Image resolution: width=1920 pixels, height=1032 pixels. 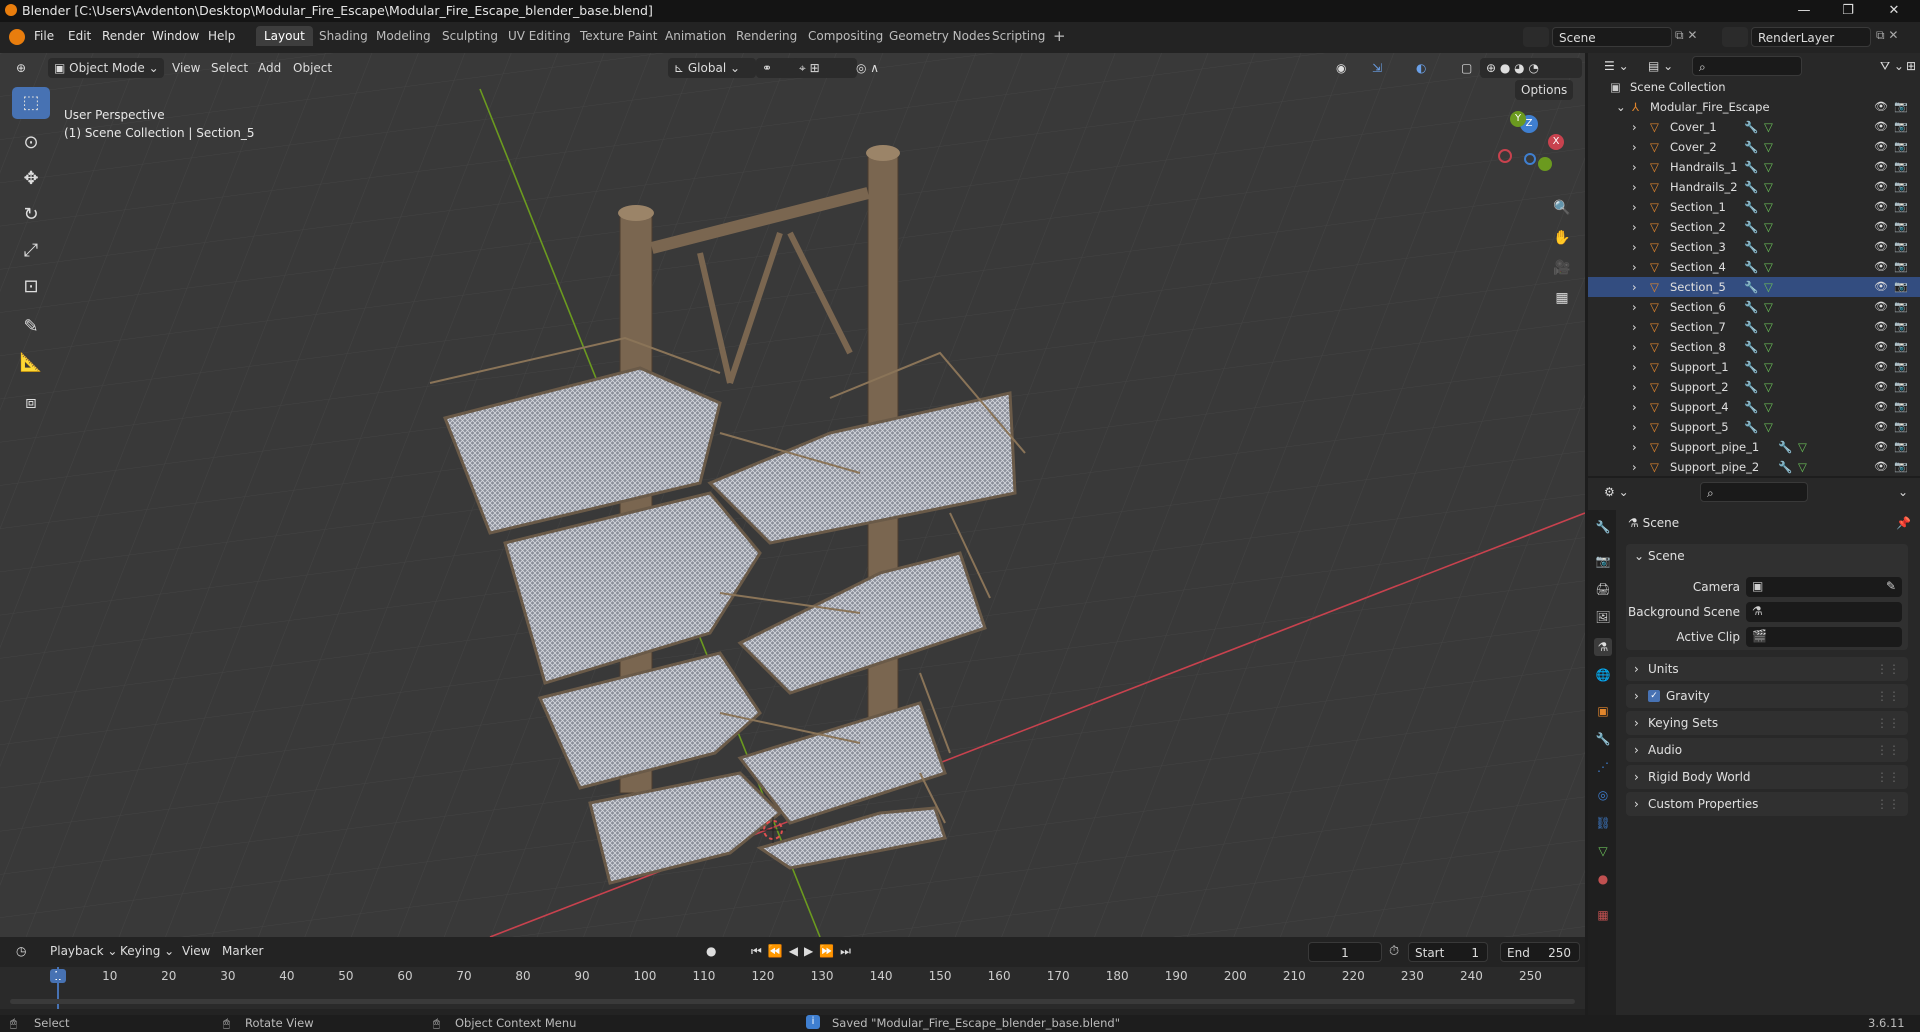 What do you see at coordinates (147, 951) in the screenshot?
I see `timeline-menu-keying: Keying ⌄` at bounding box center [147, 951].